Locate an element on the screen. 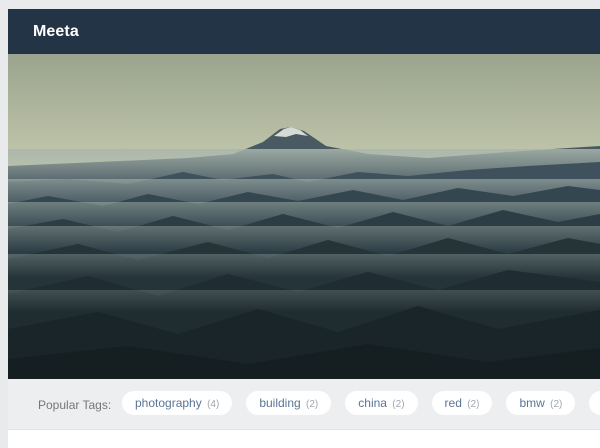 The height and width of the screenshot is (448, 600). site-logo: Meeta is located at coordinates (56, 32).